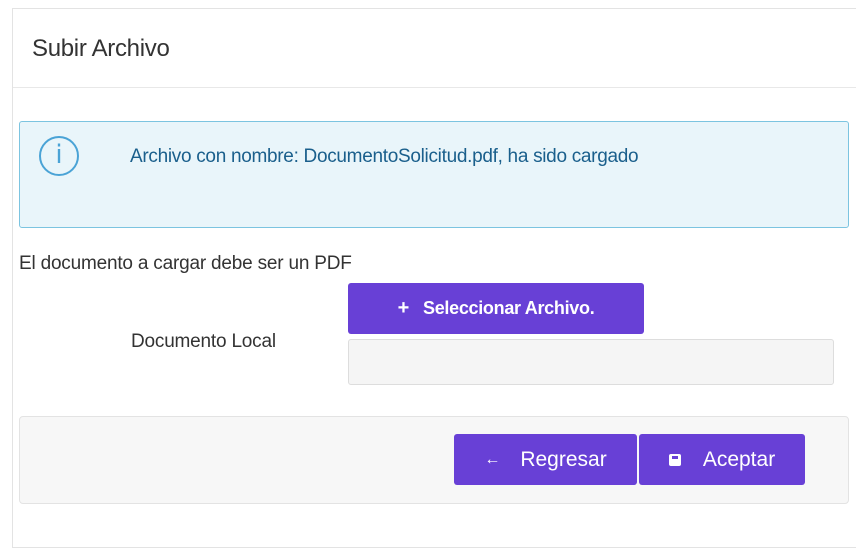 This screenshot has width=856, height=548. What do you see at coordinates (203, 341) in the screenshot?
I see `local-document-label: Documento Local` at bounding box center [203, 341].